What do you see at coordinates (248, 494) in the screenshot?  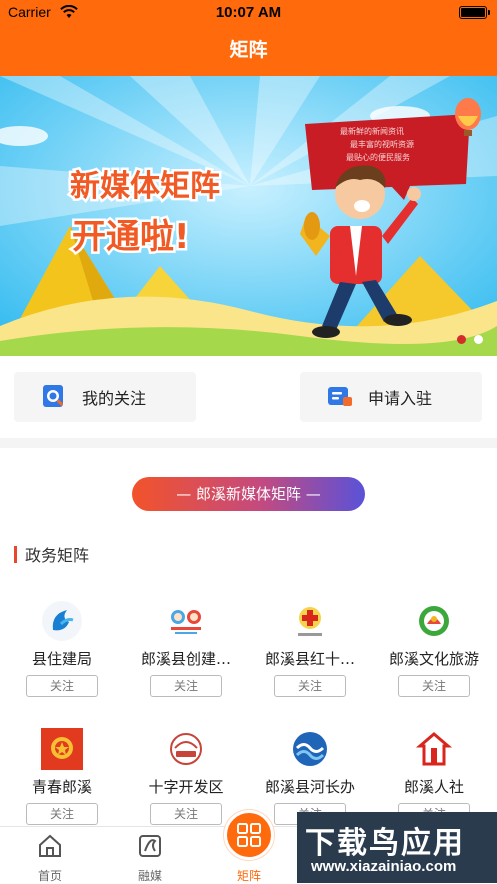 I see `matrix-header-pill: — 郎溪新媒体矩阵 —` at bounding box center [248, 494].